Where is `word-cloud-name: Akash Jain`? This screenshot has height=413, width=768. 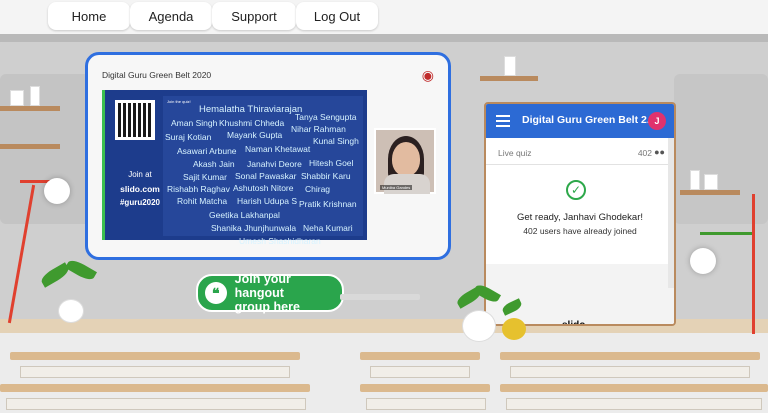 word-cloud-name: Akash Jain is located at coordinates (214, 164).